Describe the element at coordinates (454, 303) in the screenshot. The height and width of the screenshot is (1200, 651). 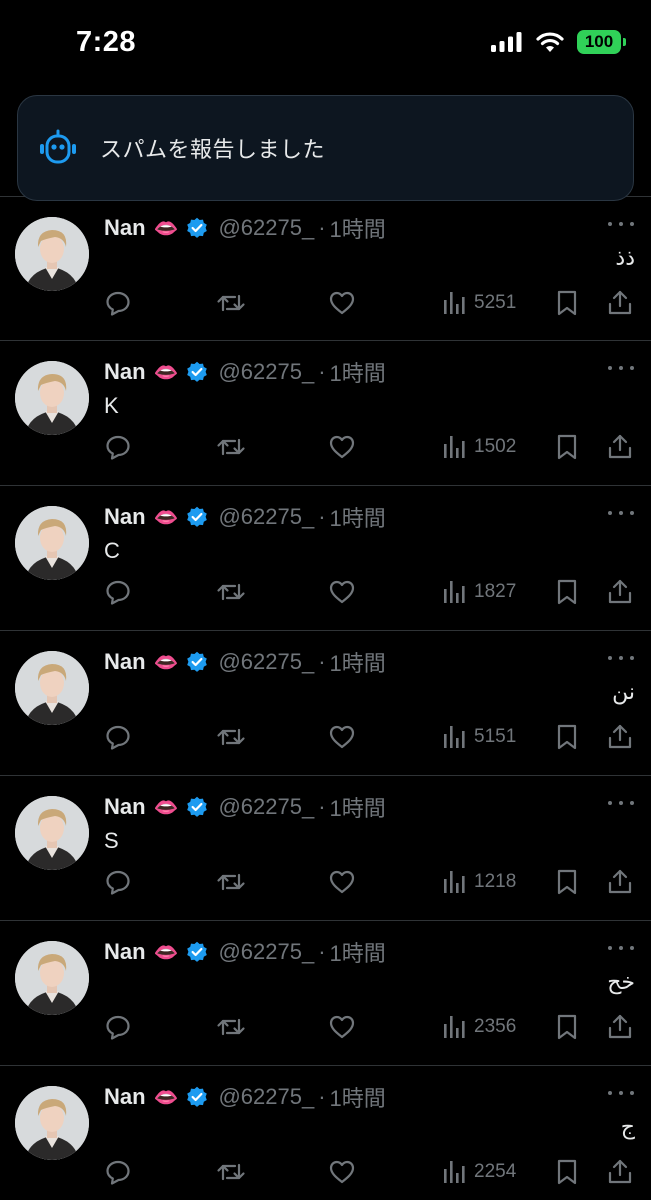
I see `views-chart-icon` at that location.